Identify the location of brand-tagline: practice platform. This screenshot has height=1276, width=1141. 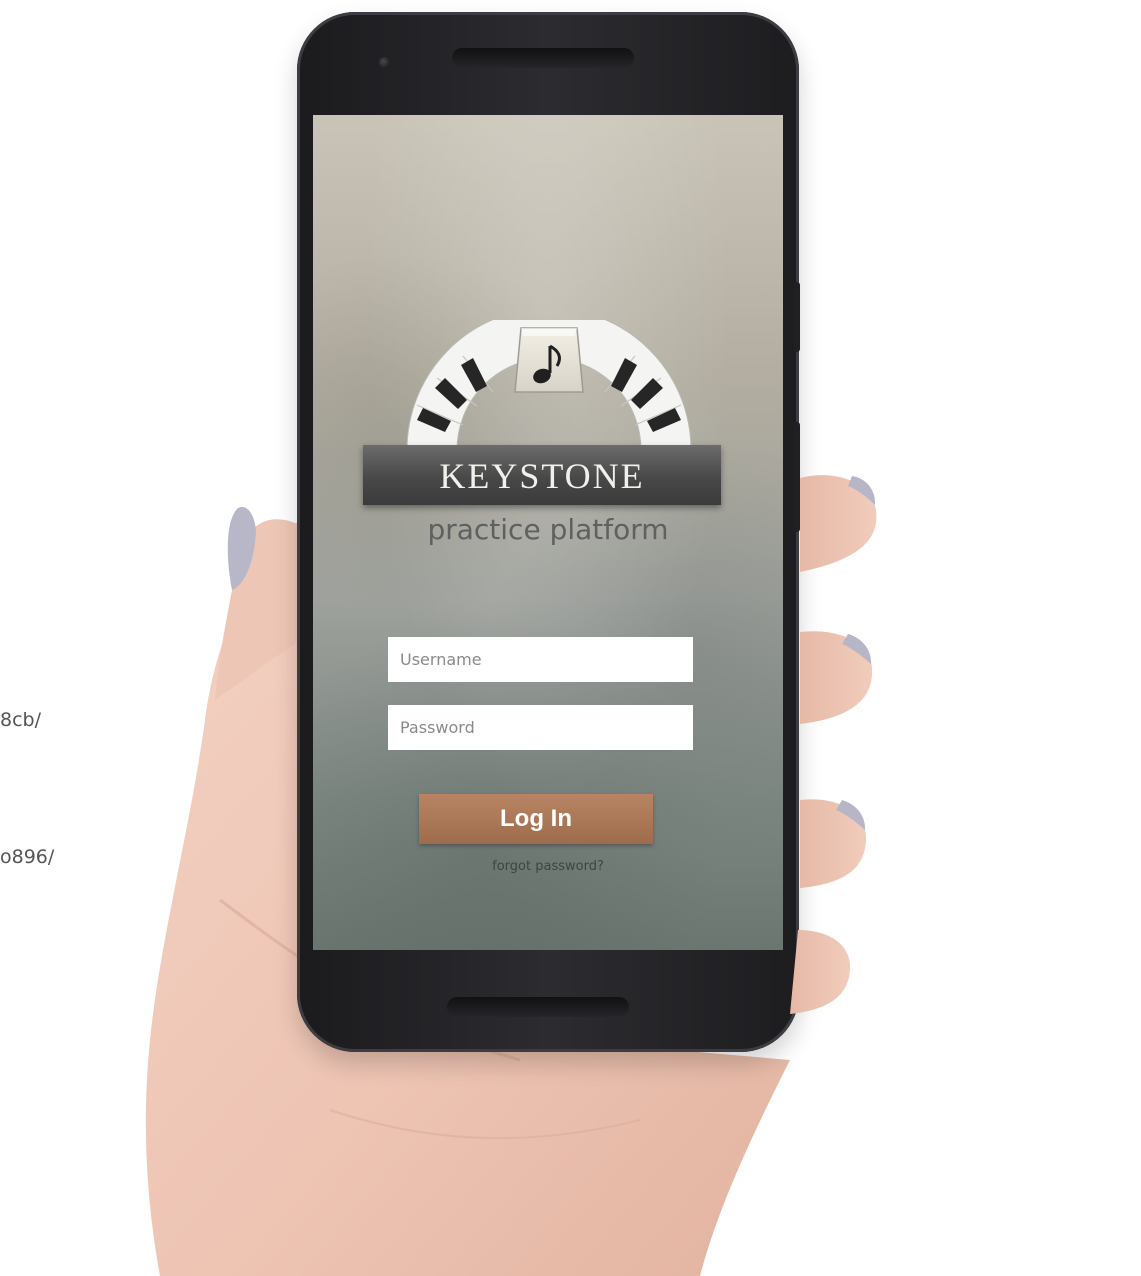
(548, 529).